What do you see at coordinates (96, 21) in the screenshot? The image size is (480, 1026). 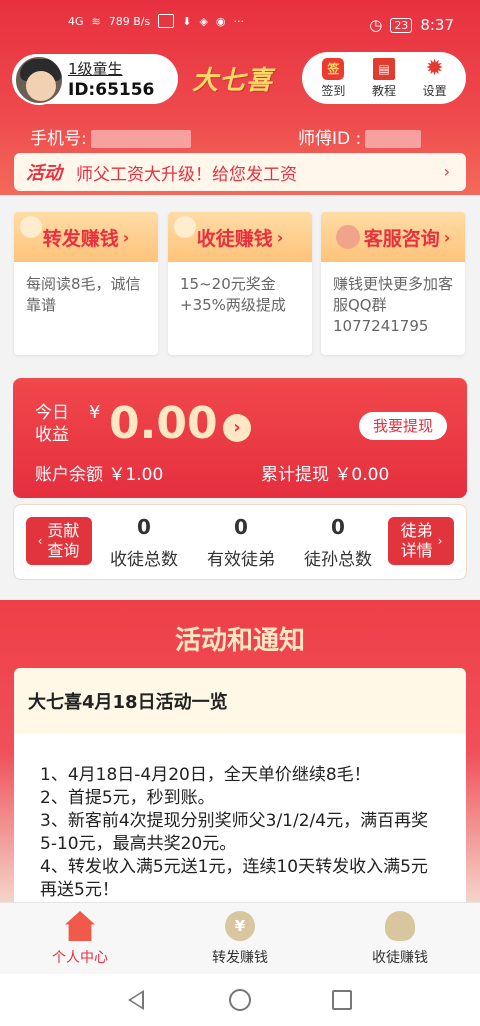 I see `wifi-icon: ≋` at bounding box center [96, 21].